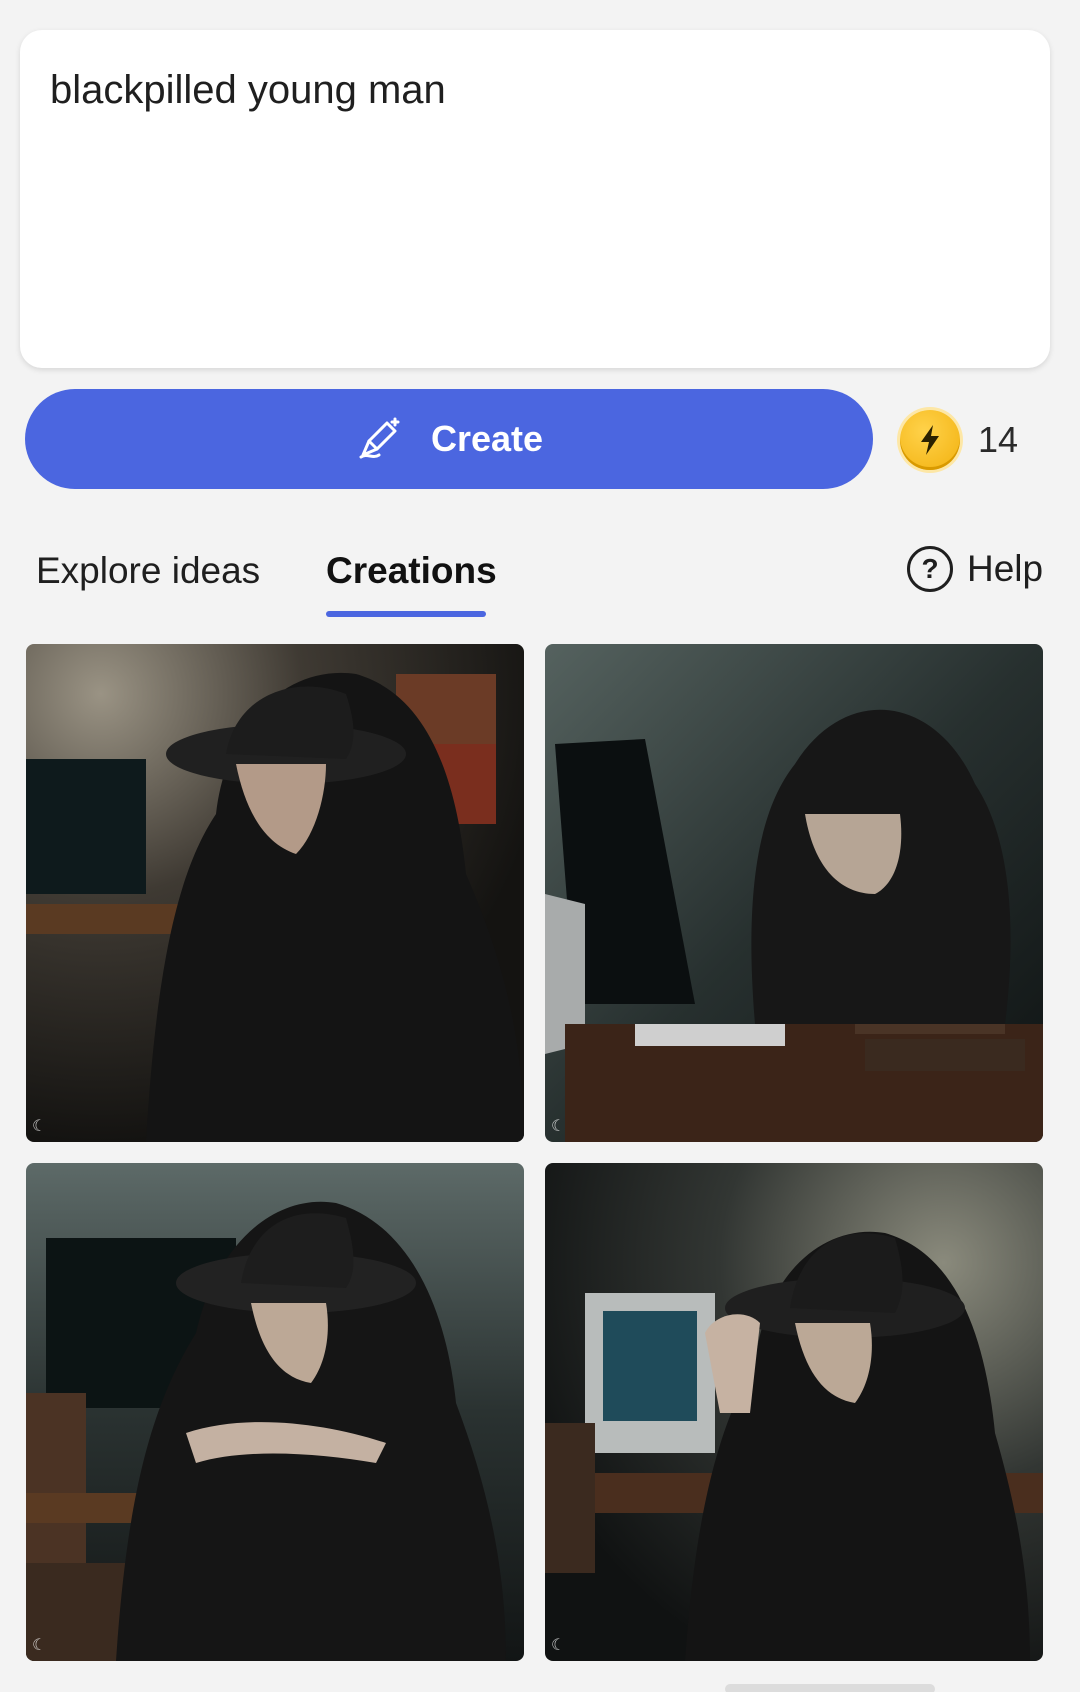 The image size is (1080, 1692). I want to click on create-button: Create, so click(449, 439).